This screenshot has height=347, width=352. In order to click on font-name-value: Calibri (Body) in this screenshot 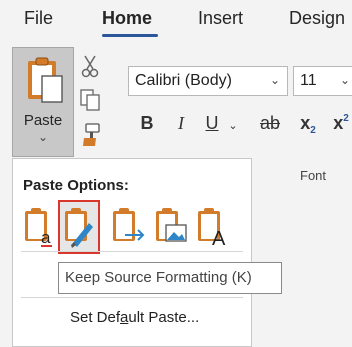, I will do `click(183, 80)`.